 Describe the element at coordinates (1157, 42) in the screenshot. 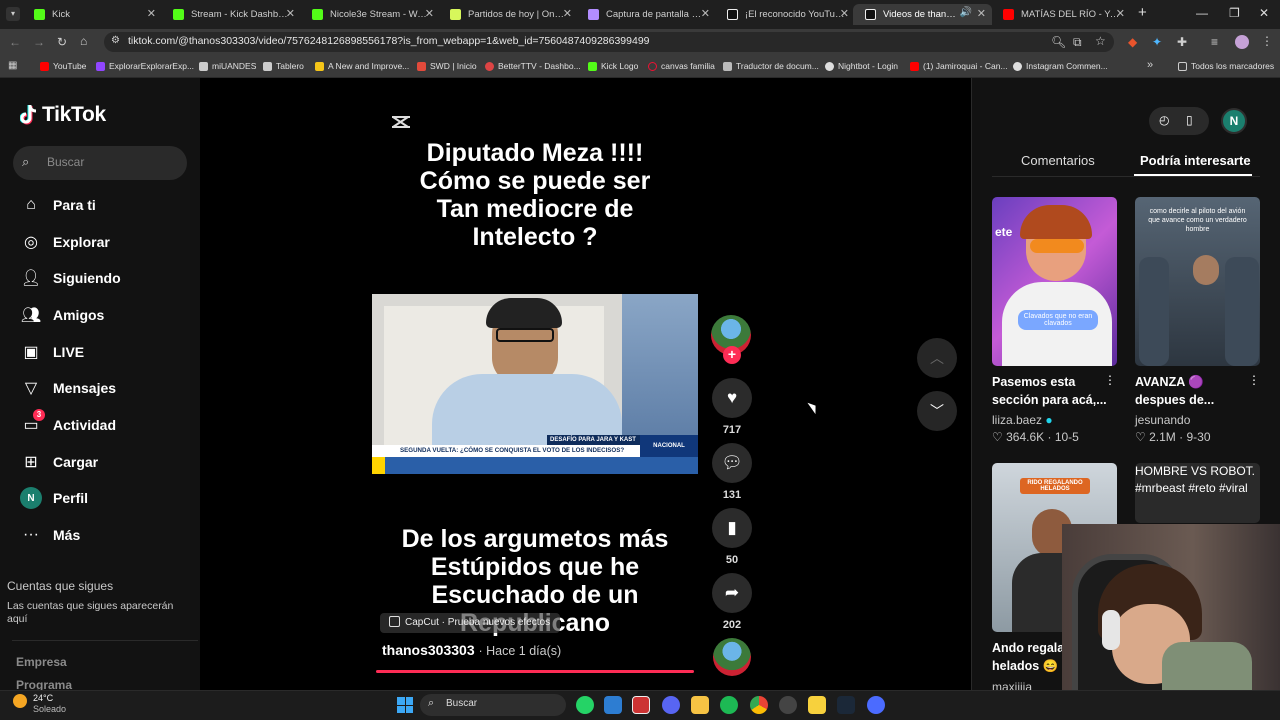

I see `extension-twitch-icon: ✦` at that location.